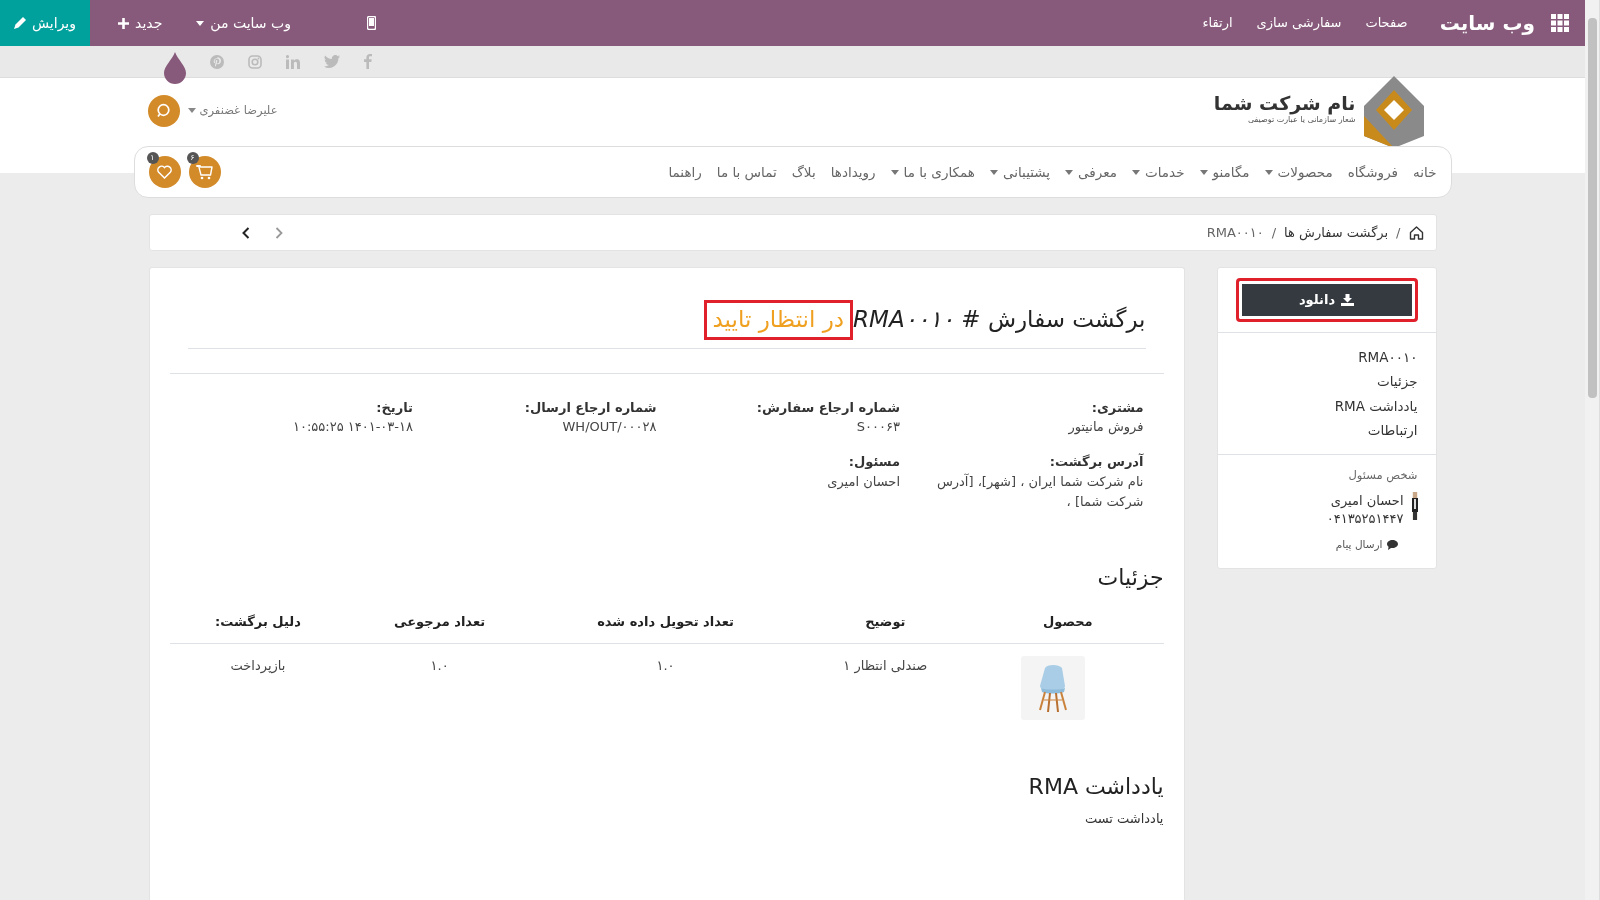 The height and width of the screenshot is (900, 1600). Describe the element at coordinates (1326, 300) in the screenshot. I see `download-button: دانلود` at that location.